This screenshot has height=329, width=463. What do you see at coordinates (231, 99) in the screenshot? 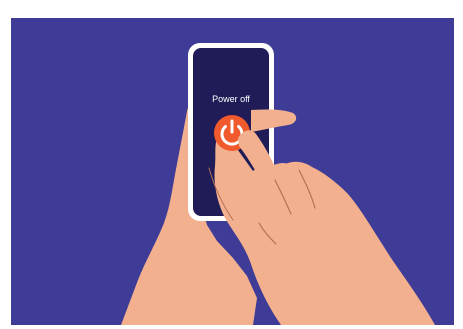
I see `power-off-label: Power off` at bounding box center [231, 99].